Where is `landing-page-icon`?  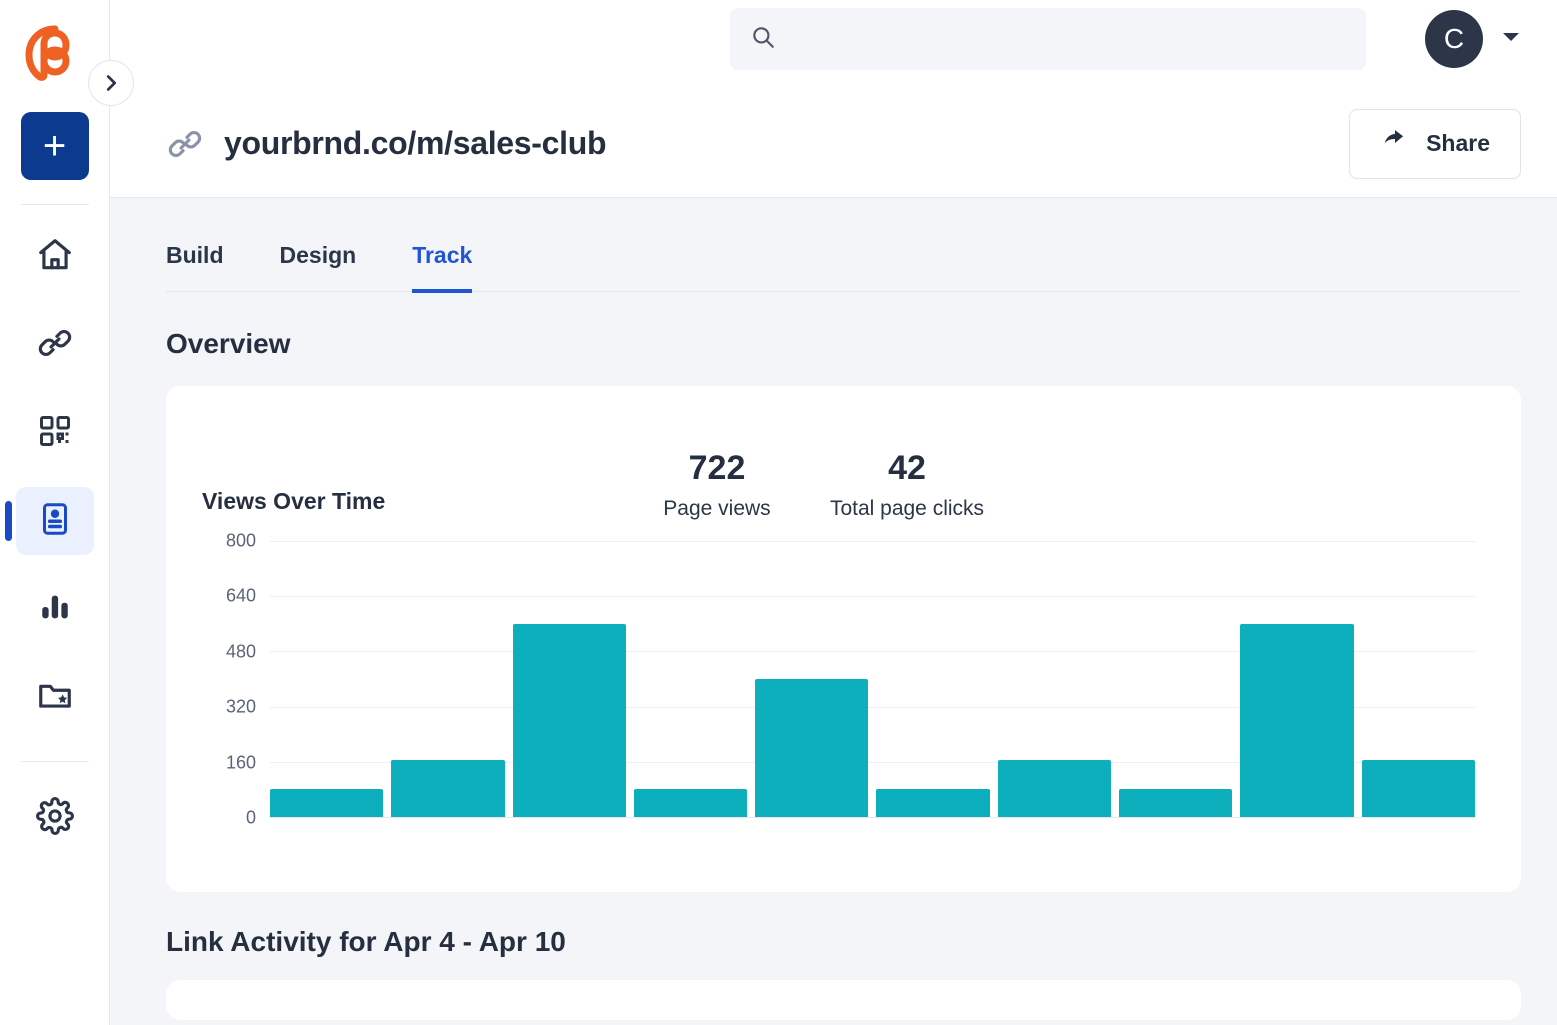 landing-page-icon is located at coordinates (55, 521).